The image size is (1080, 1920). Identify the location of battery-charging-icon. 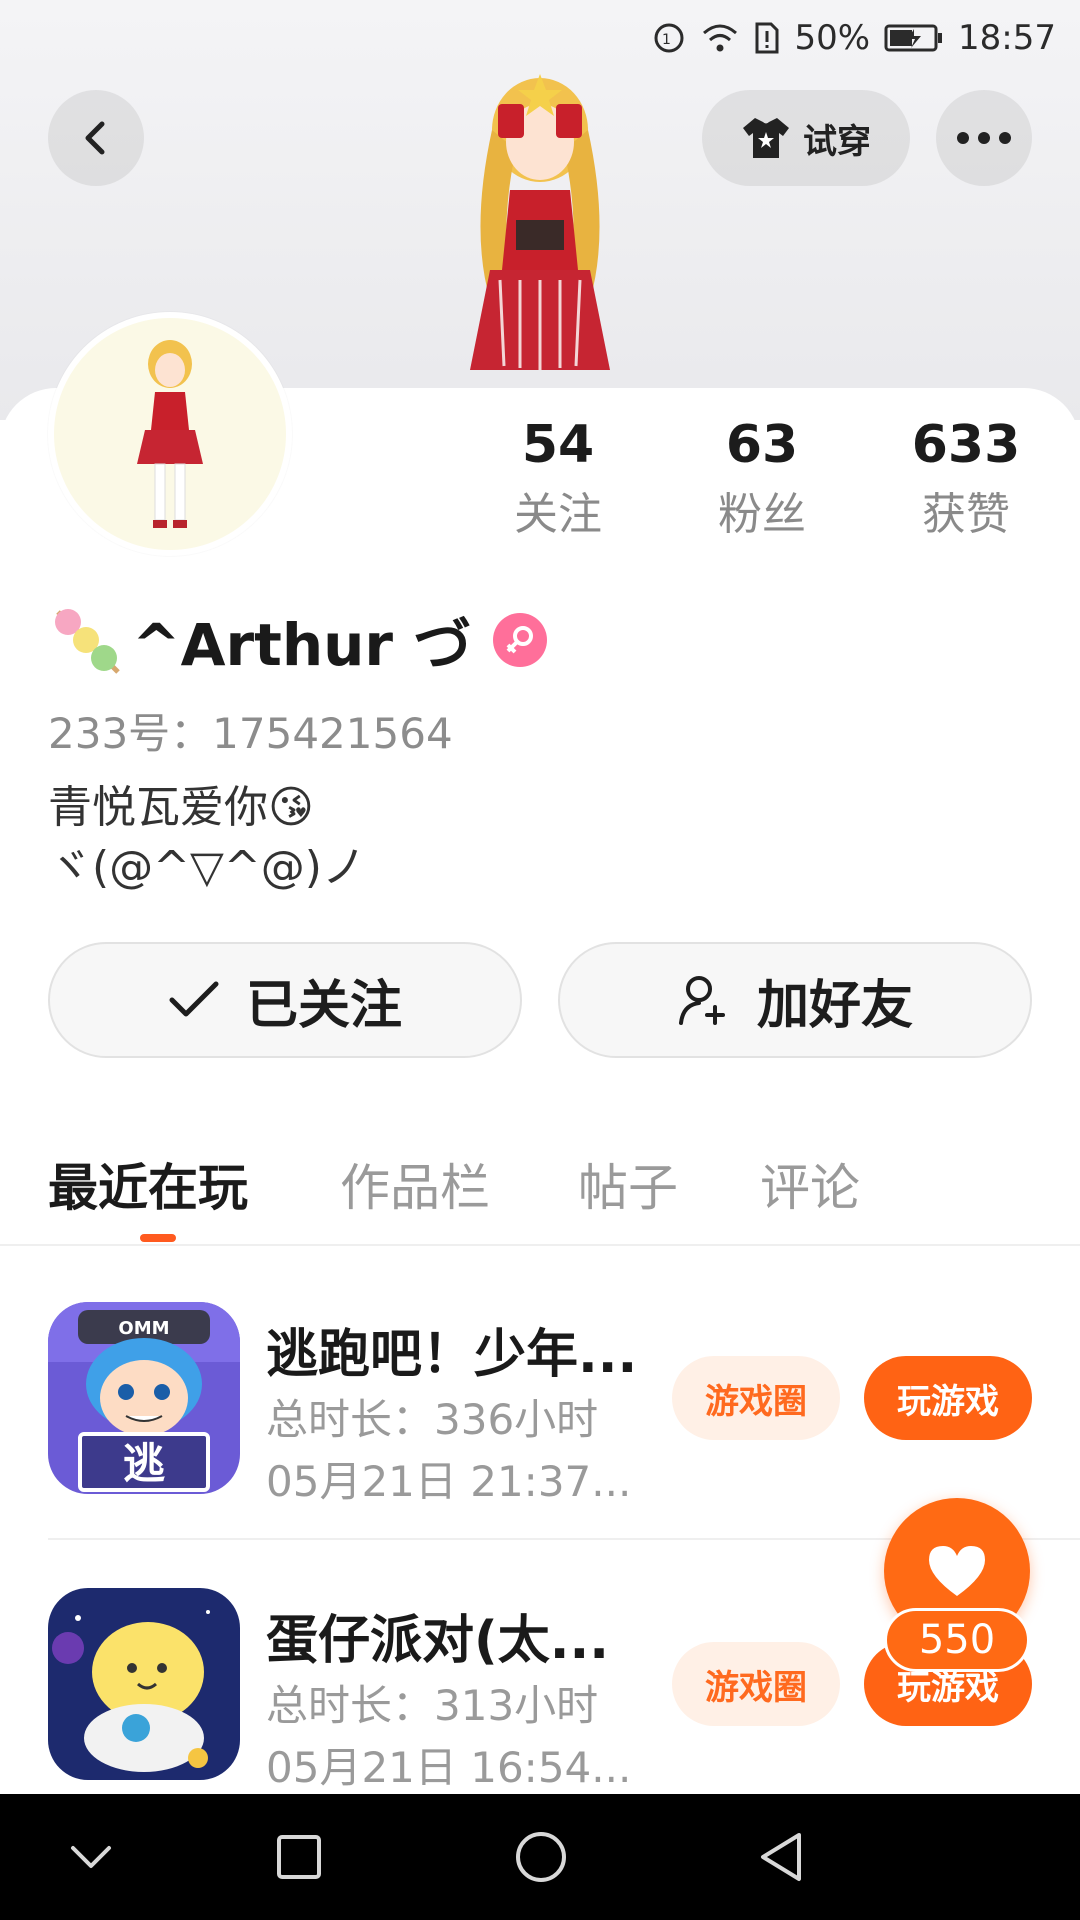
(914, 38).